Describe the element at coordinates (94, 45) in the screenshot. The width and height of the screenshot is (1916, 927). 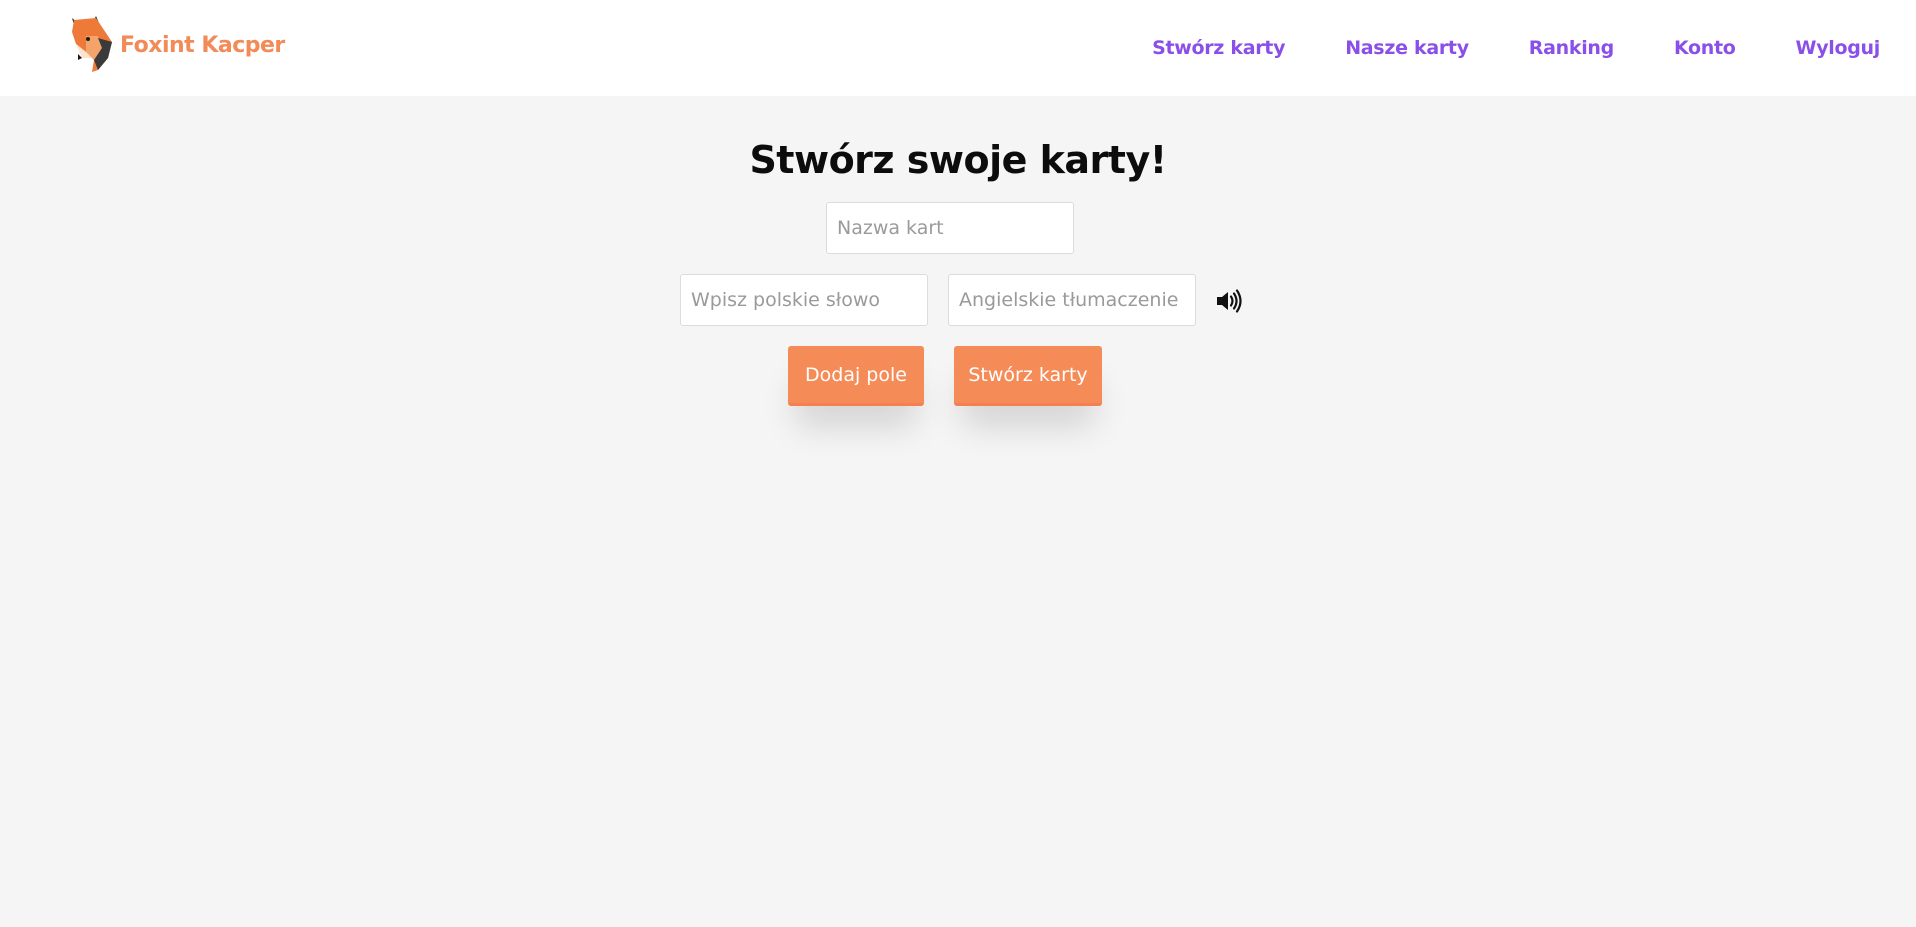
I see `fox-logo-icon` at that location.